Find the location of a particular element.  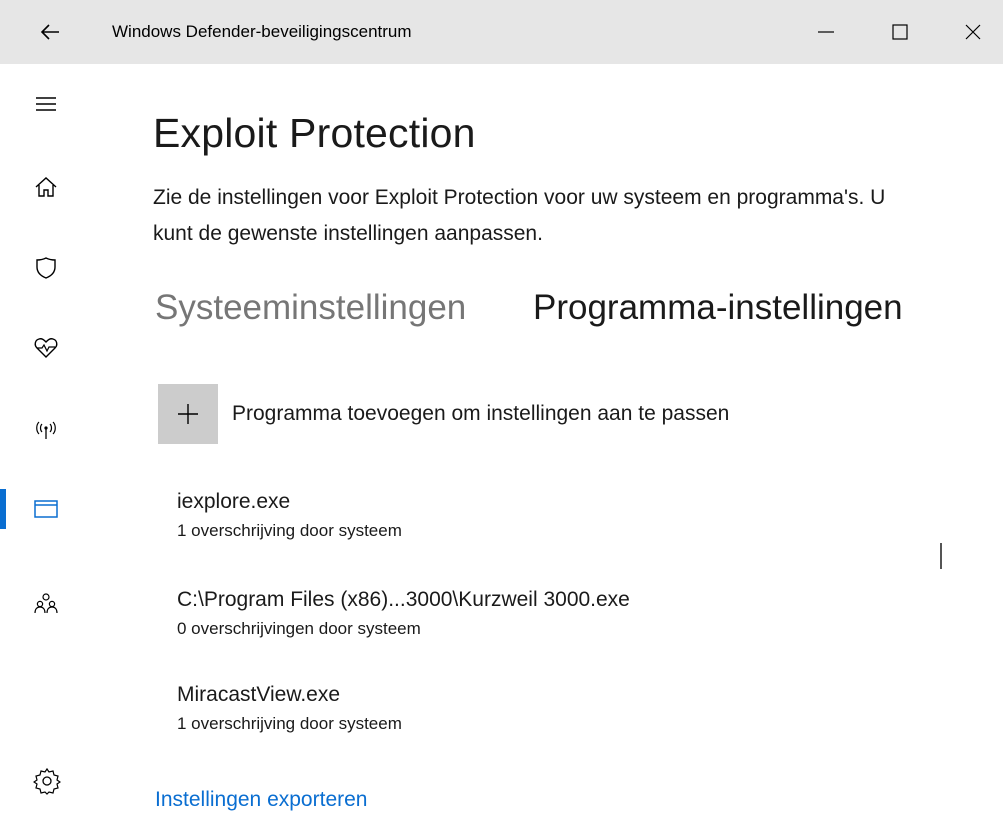

wireless-antenna-icon is located at coordinates (46, 430).